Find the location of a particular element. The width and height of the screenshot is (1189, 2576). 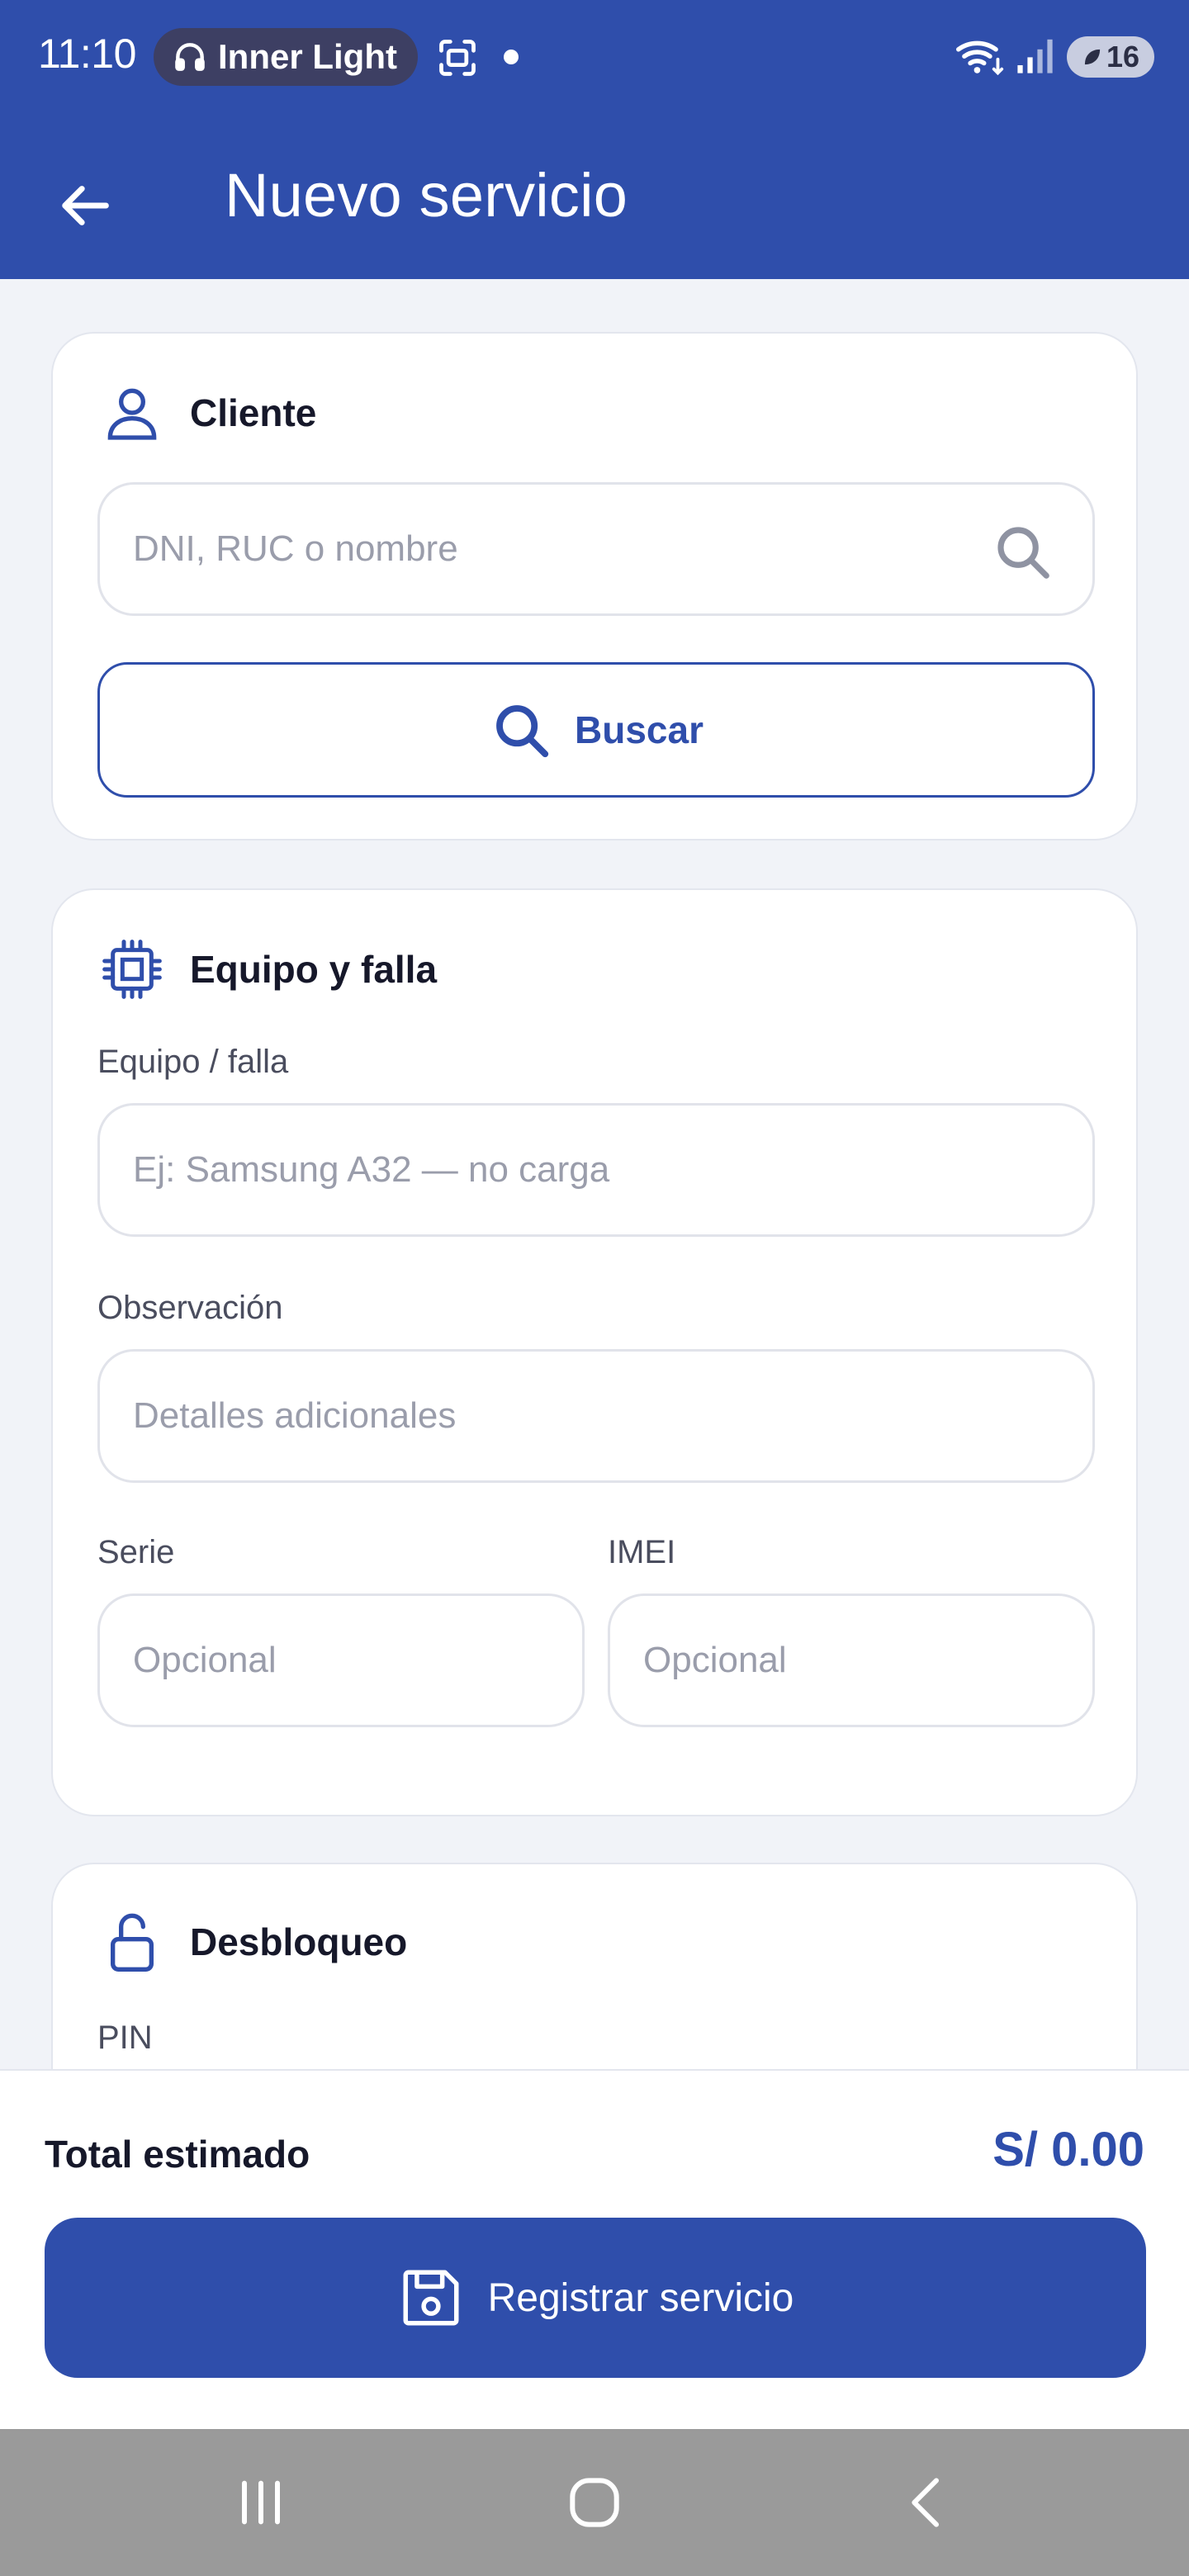

observacion-label: Observación is located at coordinates (190, 1308).